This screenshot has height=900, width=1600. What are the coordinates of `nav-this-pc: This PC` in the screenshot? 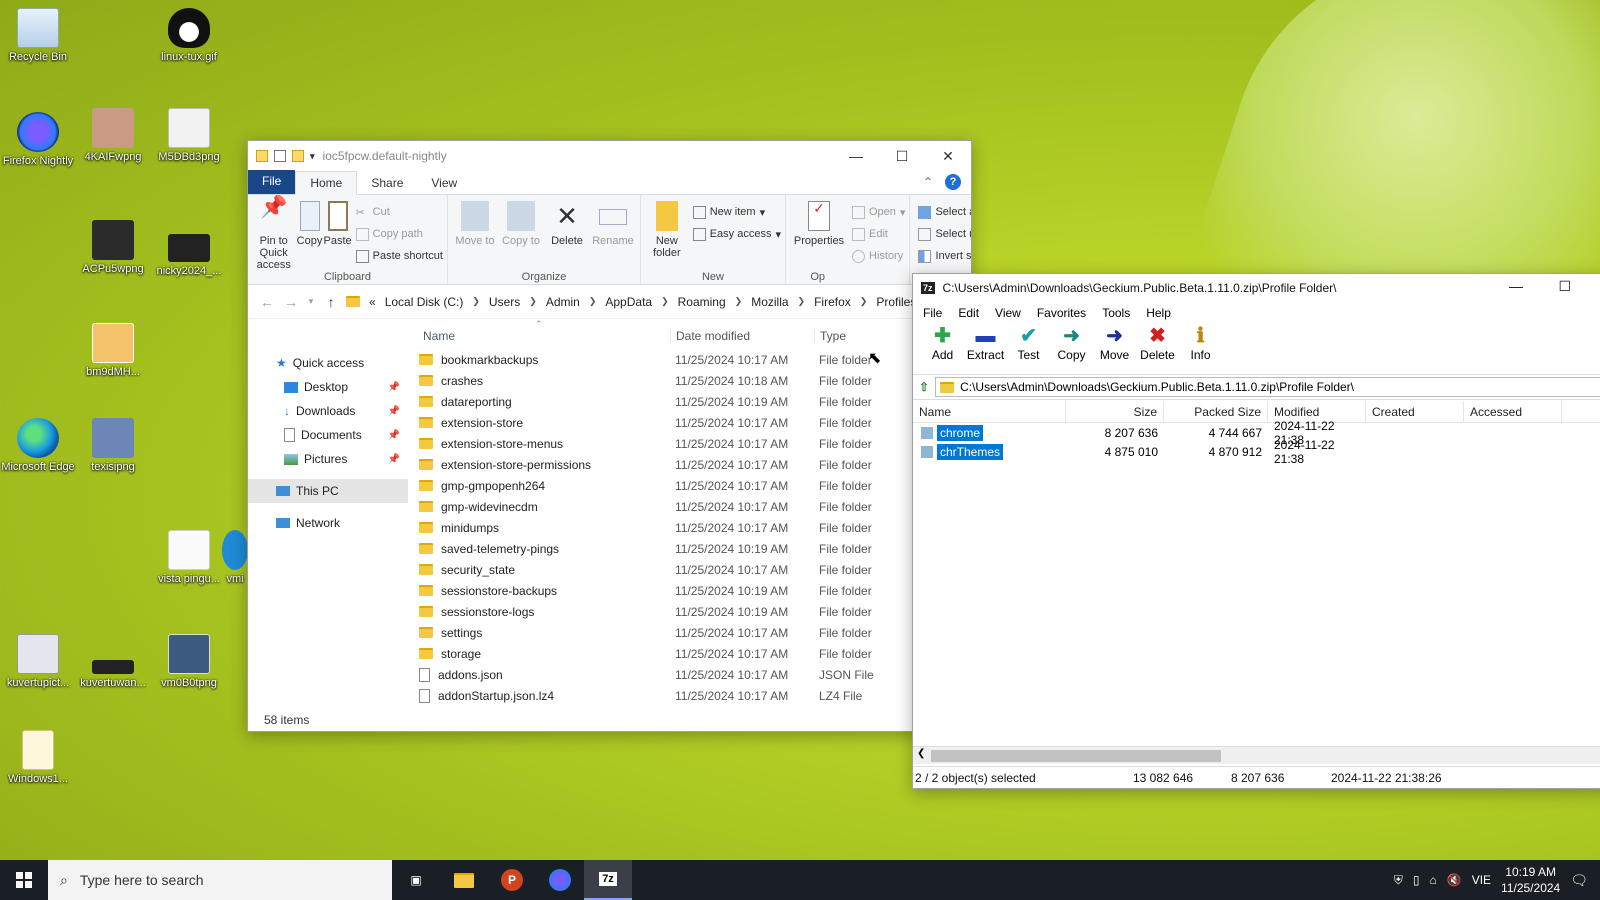 It's located at (328, 491).